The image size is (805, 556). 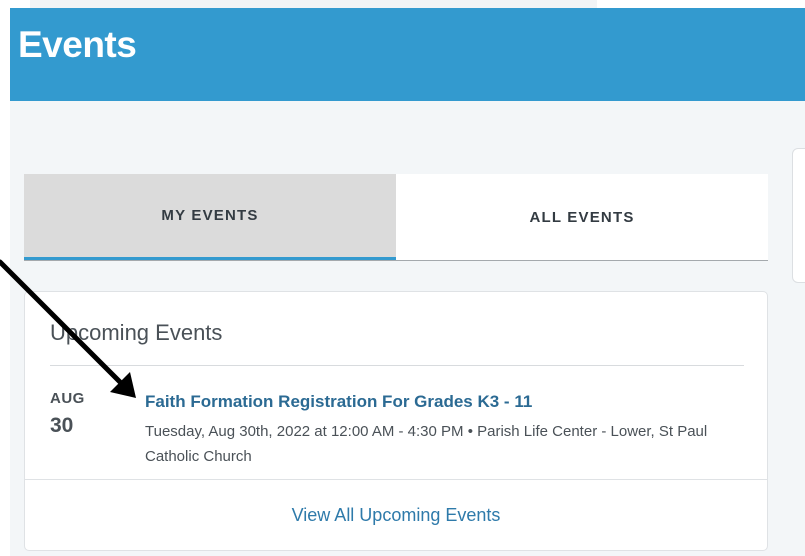 What do you see at coordinates (210, 217) in the screenshot?
I see `tab-my-events: MY EVENTS` at bounding box center [210, 217].